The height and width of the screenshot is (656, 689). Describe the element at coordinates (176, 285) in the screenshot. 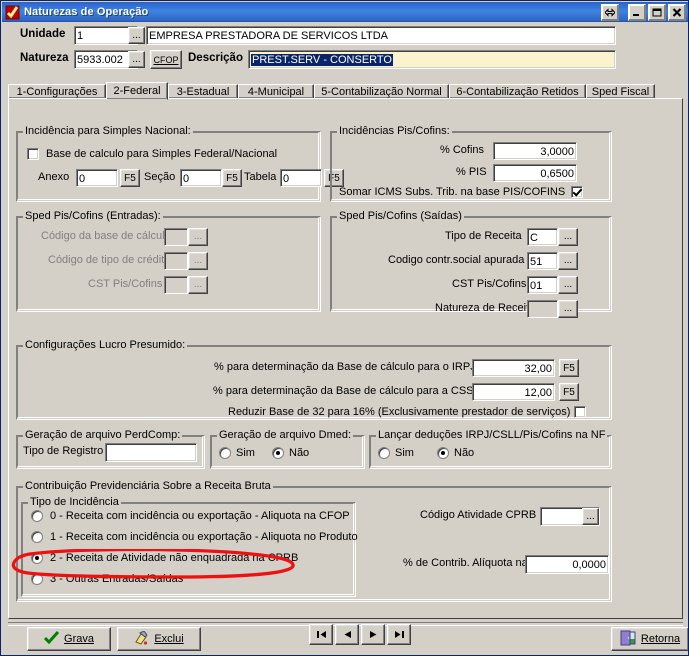

I see `ent-cst-input` at that location.